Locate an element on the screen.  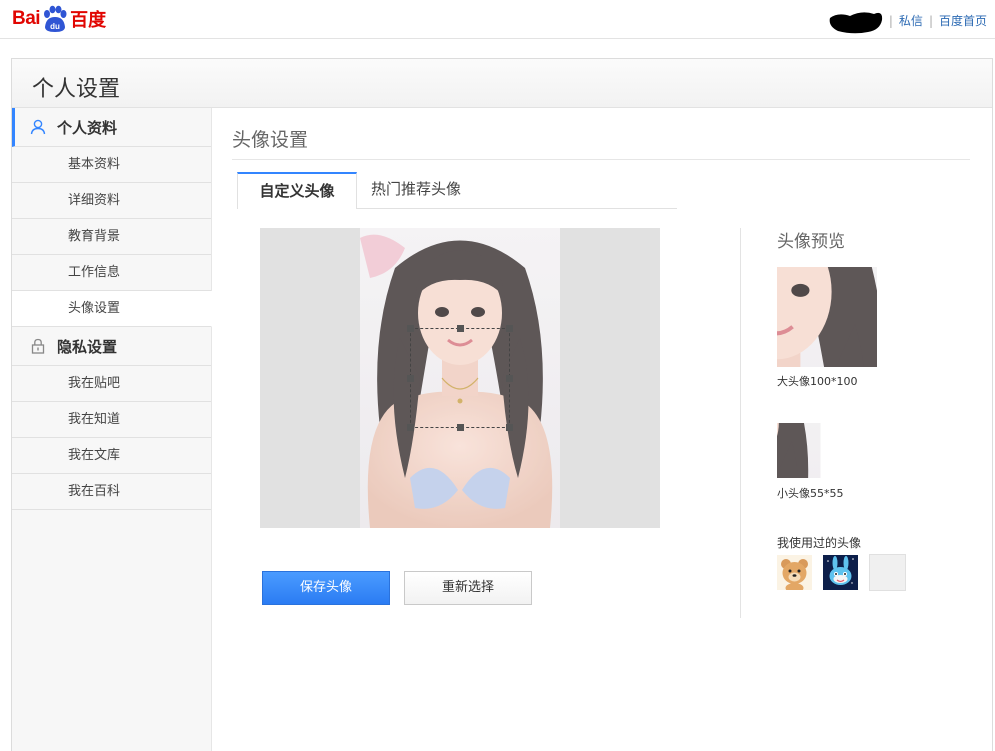
sidebar-item-baike: 我在百科 is located at coordinates (111, 492).